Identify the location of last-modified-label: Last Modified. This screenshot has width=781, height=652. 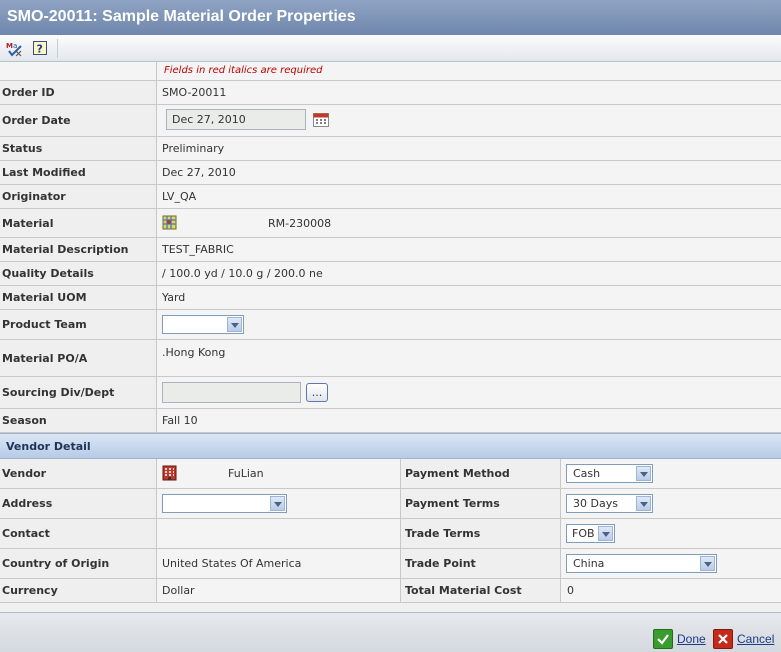
(78, 172).